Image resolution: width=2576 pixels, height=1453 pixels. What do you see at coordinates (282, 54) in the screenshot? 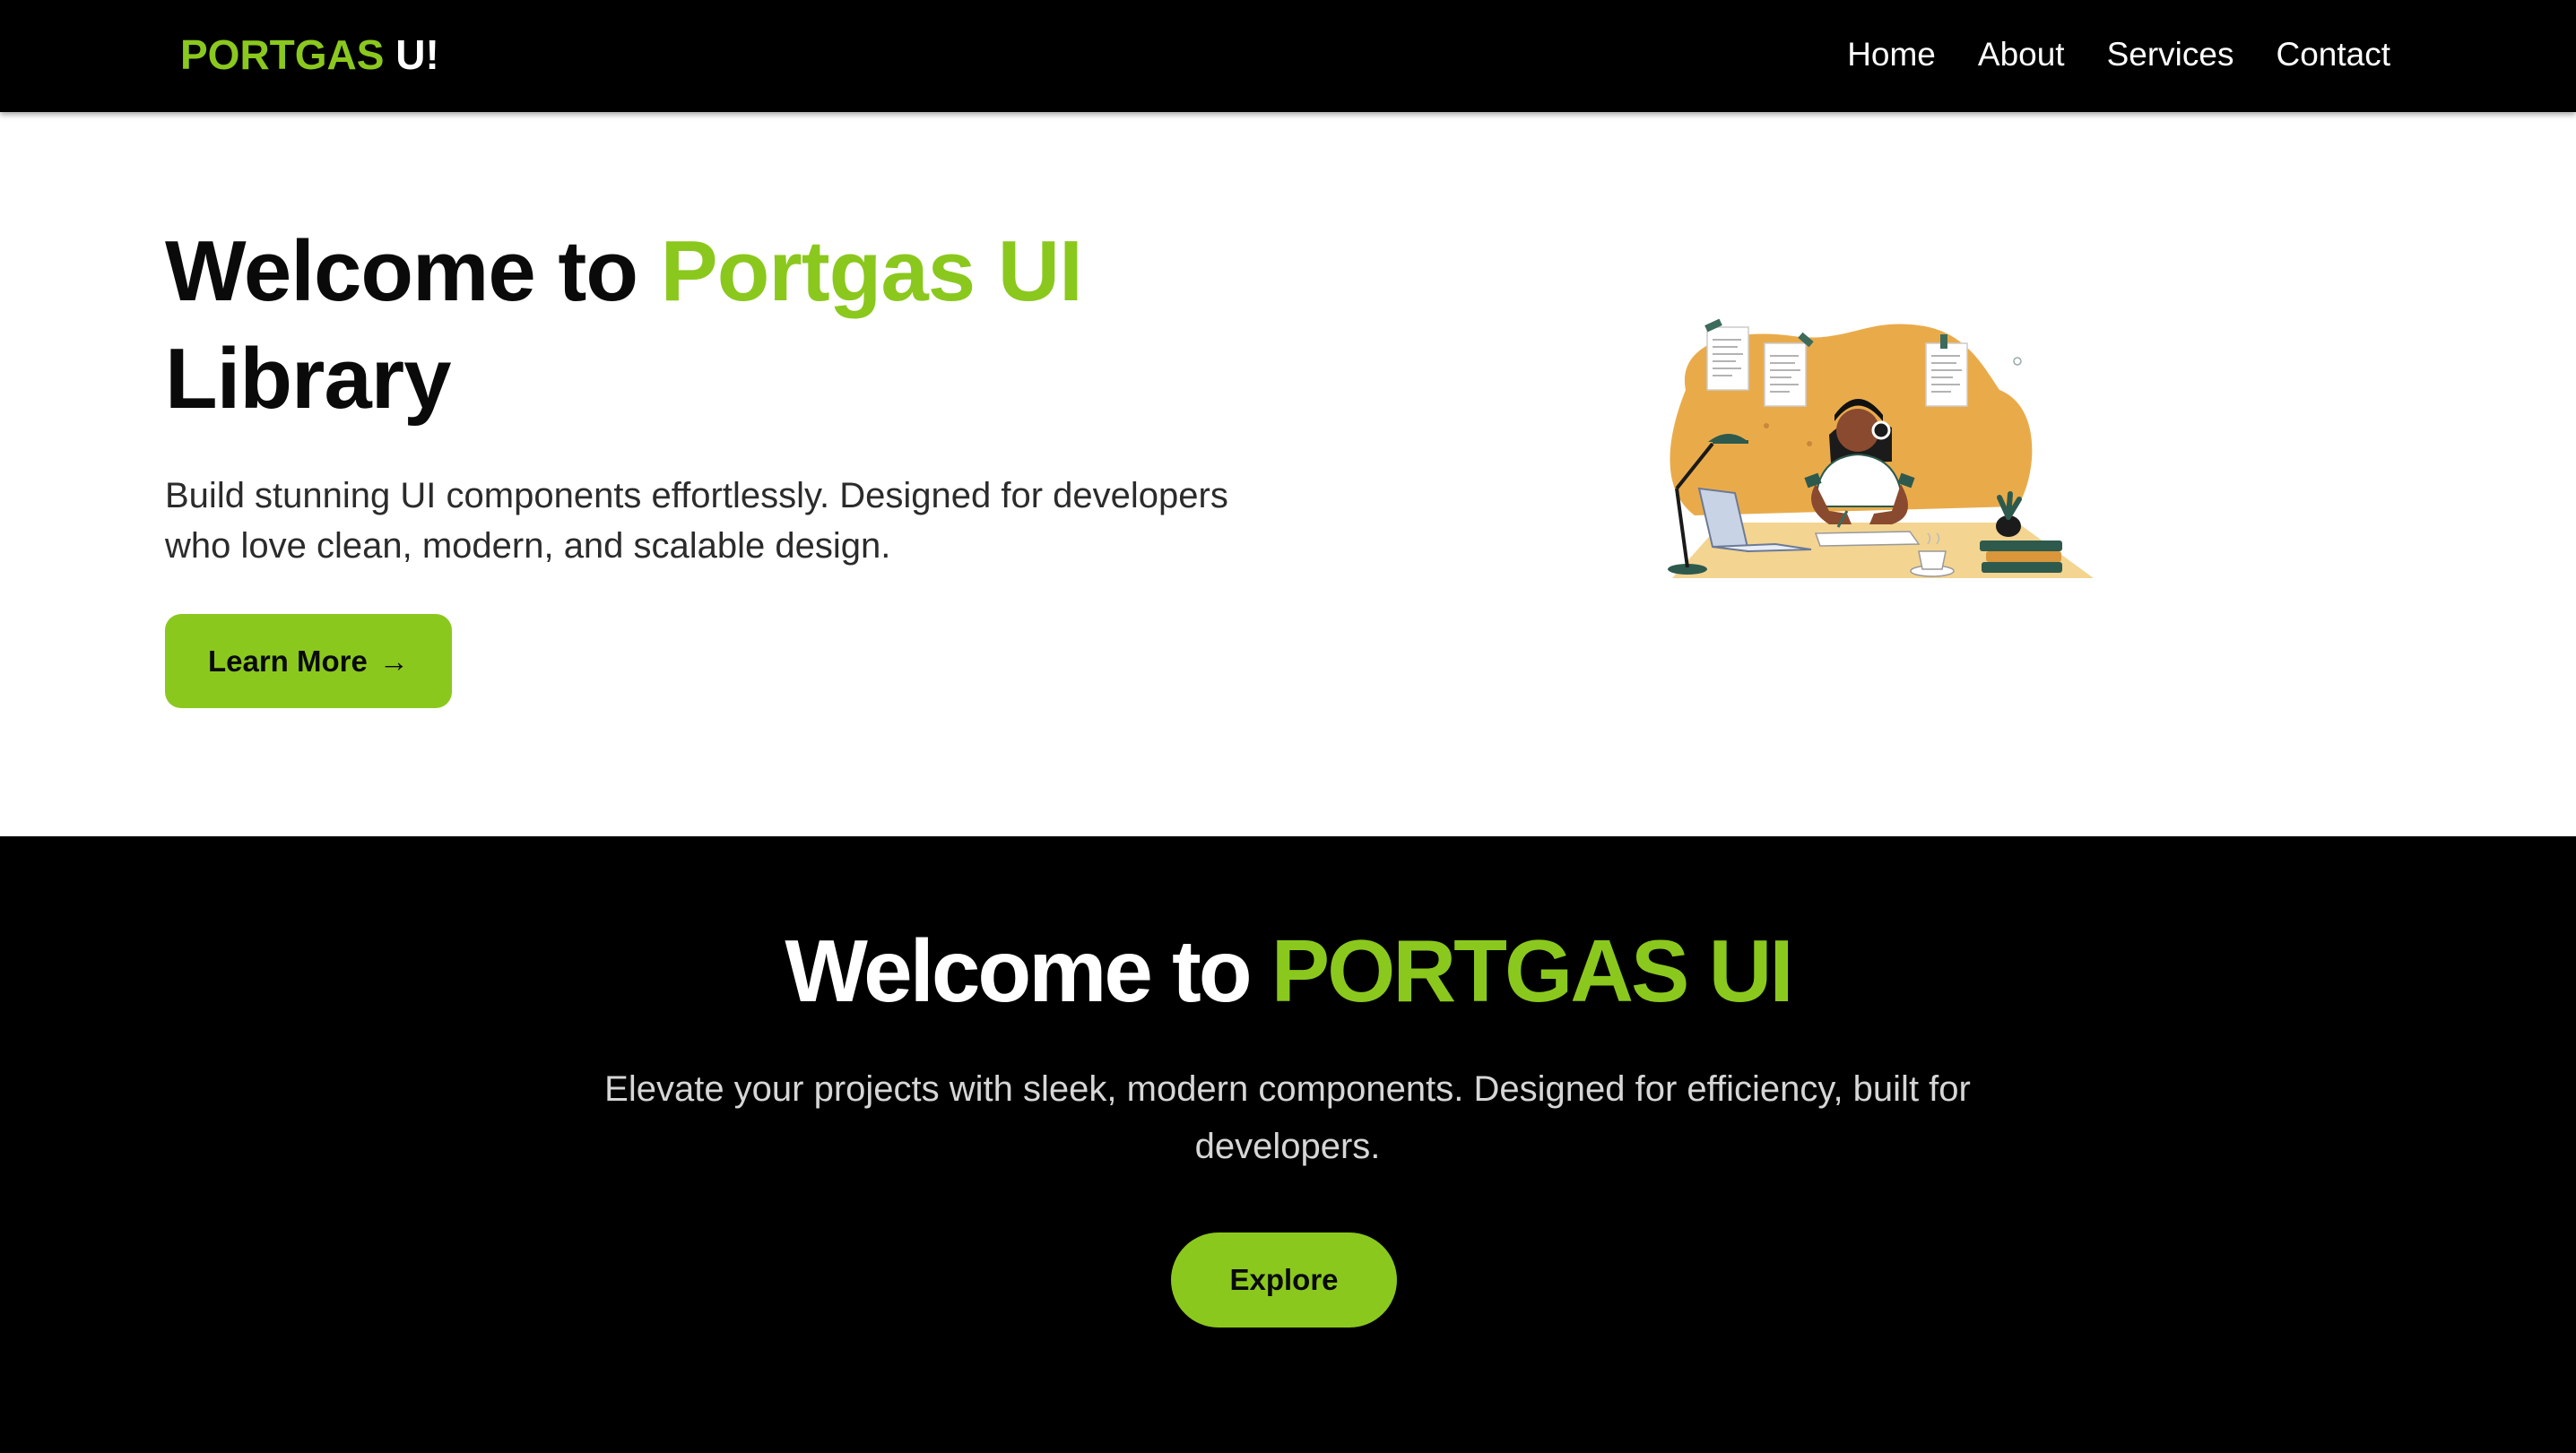
I see `brand-accent: PORTGAS` at bounding box center [282, 54].